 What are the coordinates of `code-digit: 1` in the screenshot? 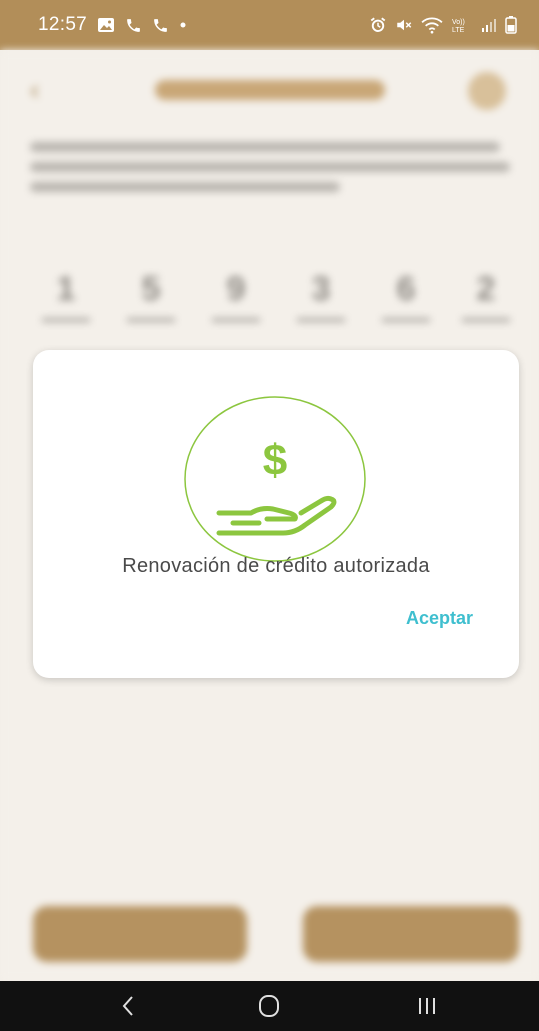 It's located at (66, 289).